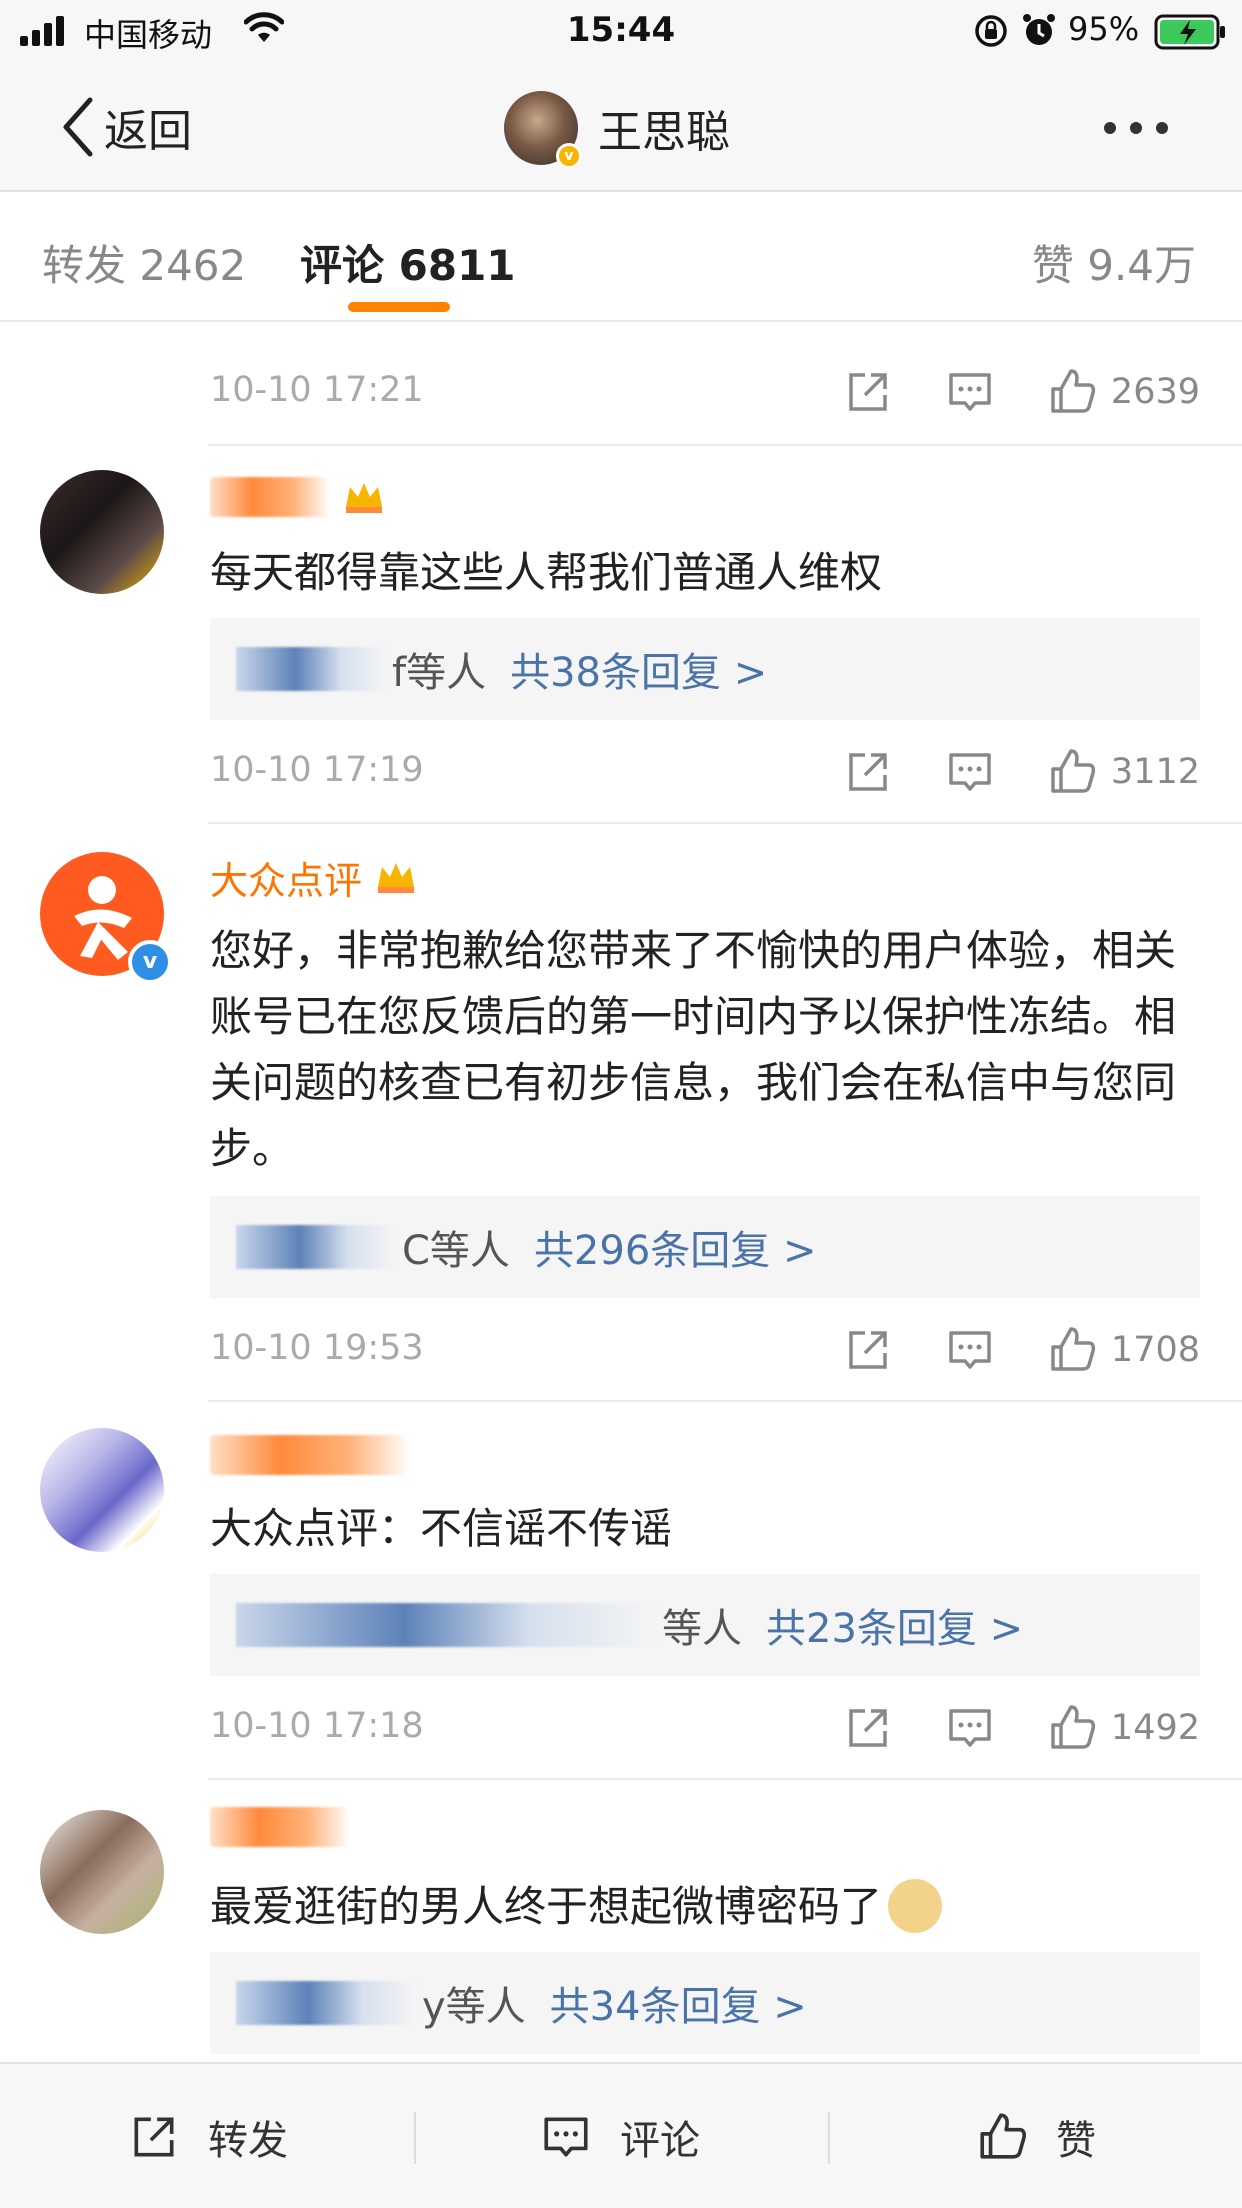 The height and width of the screenshot is (2208, 1242). Describe the element at coordinates (705, 1728) in the screenshot. I see `comment-meta: 10-10 17:18 1492` at that location.